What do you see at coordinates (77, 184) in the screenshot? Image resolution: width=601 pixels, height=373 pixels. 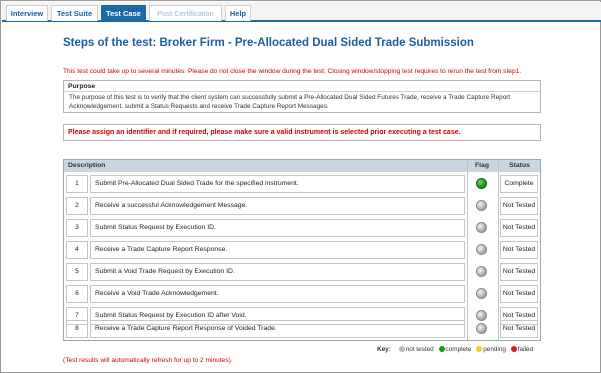 I see `step-number: 1` at bounding box center [77, 184].